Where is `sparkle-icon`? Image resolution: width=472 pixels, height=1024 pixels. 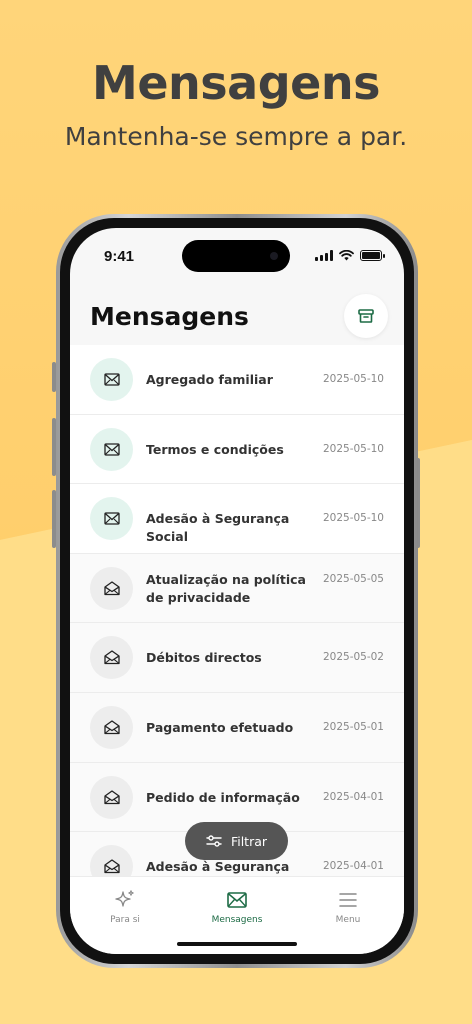 sparkle-icon is located at coordinates (124, 898).